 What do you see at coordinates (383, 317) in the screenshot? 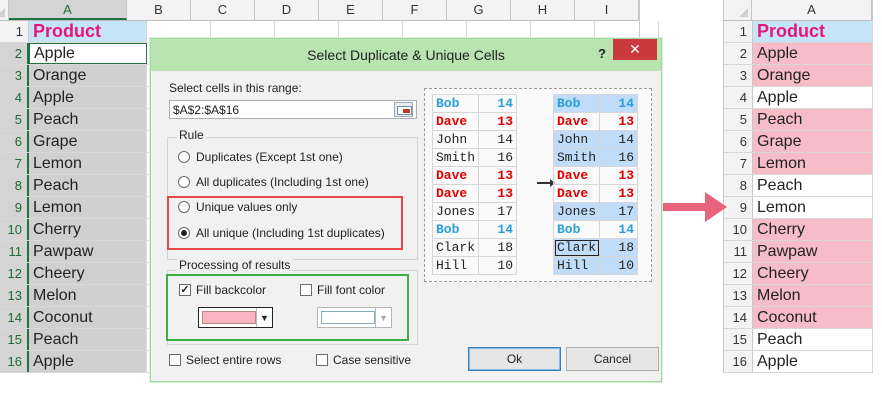
I see `font-color-chevron-down-icon: ▼` at bounding box center [383, 317].